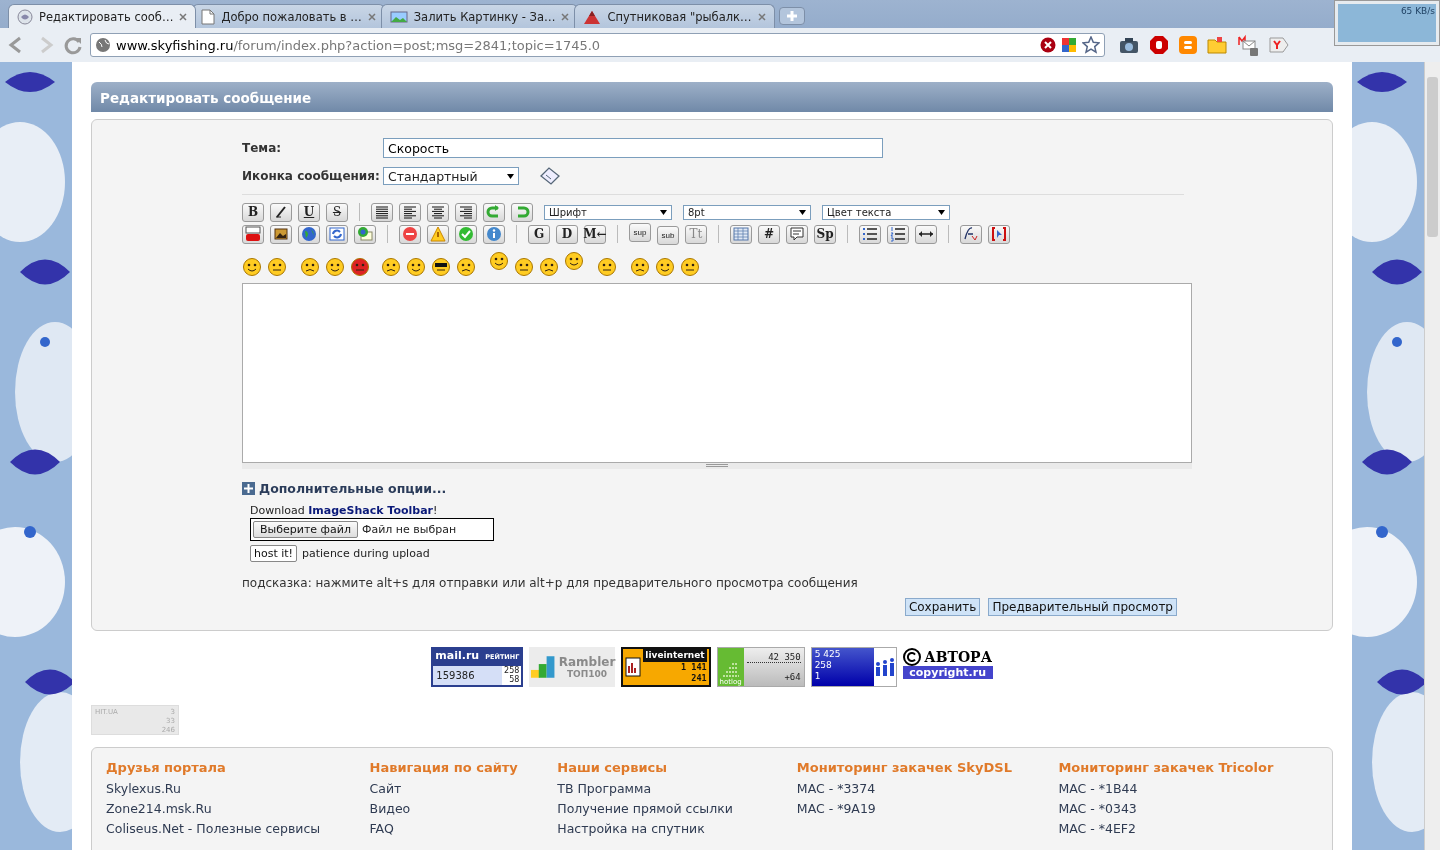 Image resolution: width=1440 pixels, height=850 pixels. I want to click on keyboard-hint: подсказка: нажмите alt+s для отправки или alt+p для предварительного просмотра сообщения, so click(550, 583).